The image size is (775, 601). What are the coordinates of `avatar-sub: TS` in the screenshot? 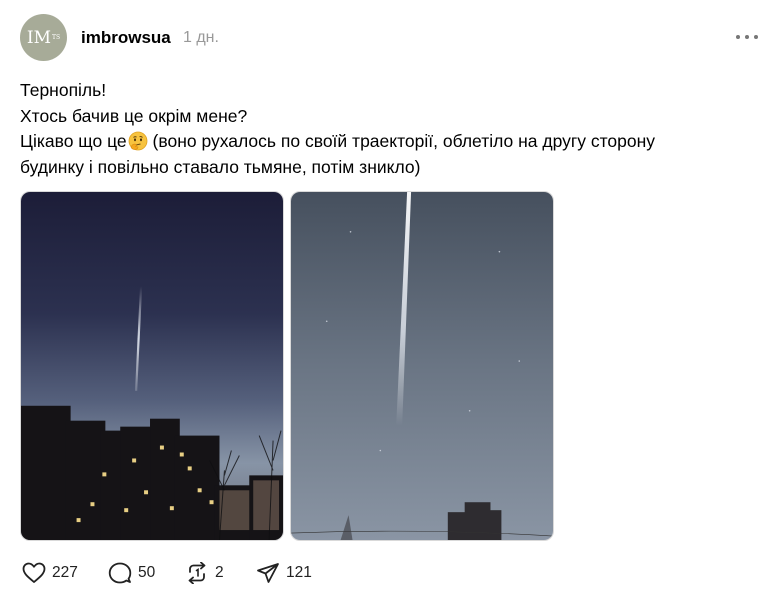 It's located at (56, 37).